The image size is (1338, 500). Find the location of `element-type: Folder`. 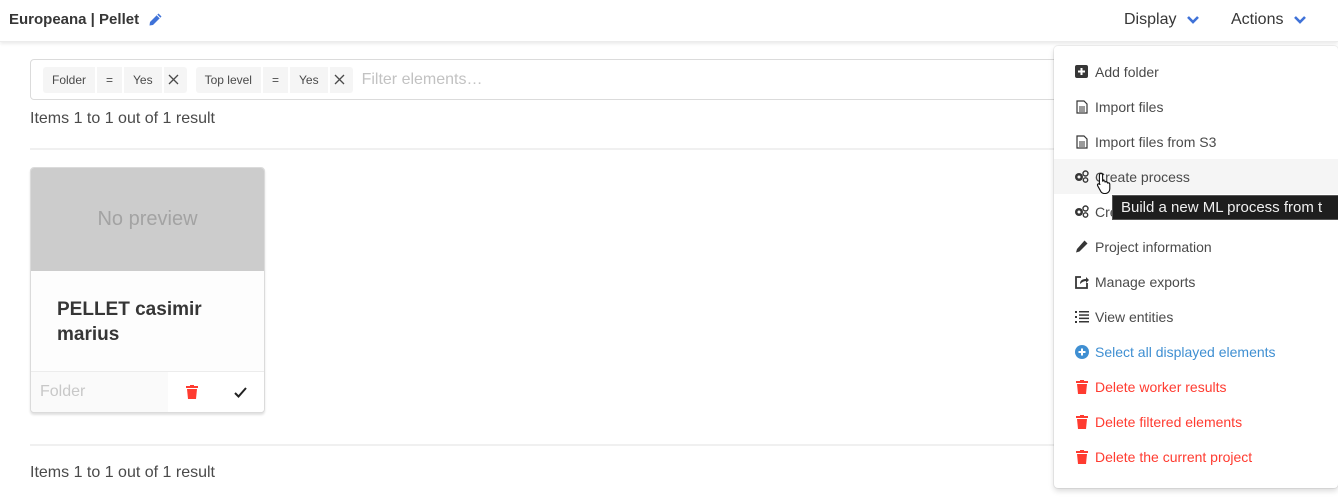

element-type: Folder is located at coordinates (99, 392).